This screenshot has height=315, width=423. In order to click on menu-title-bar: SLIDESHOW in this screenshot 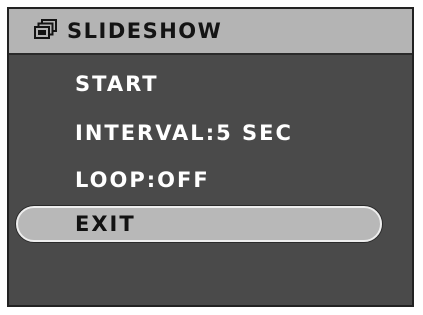, I will do `click(210, 32)`.